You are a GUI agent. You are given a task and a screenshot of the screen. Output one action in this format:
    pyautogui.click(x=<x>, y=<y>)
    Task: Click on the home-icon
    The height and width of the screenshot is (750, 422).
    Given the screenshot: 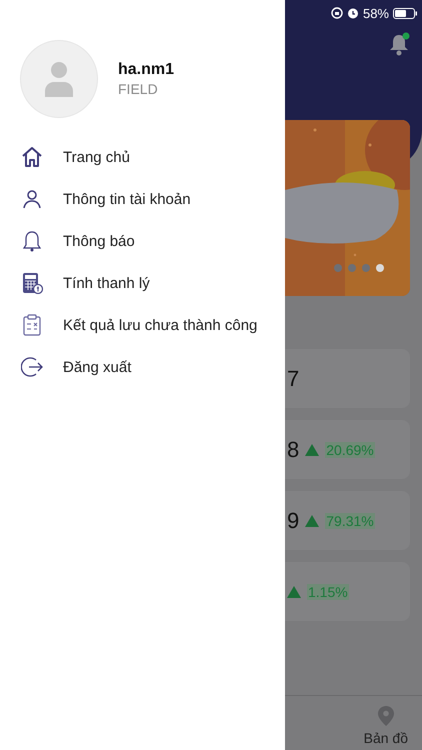 What is the action you would take?
    pyautogui.click(x=32, y=157)
    